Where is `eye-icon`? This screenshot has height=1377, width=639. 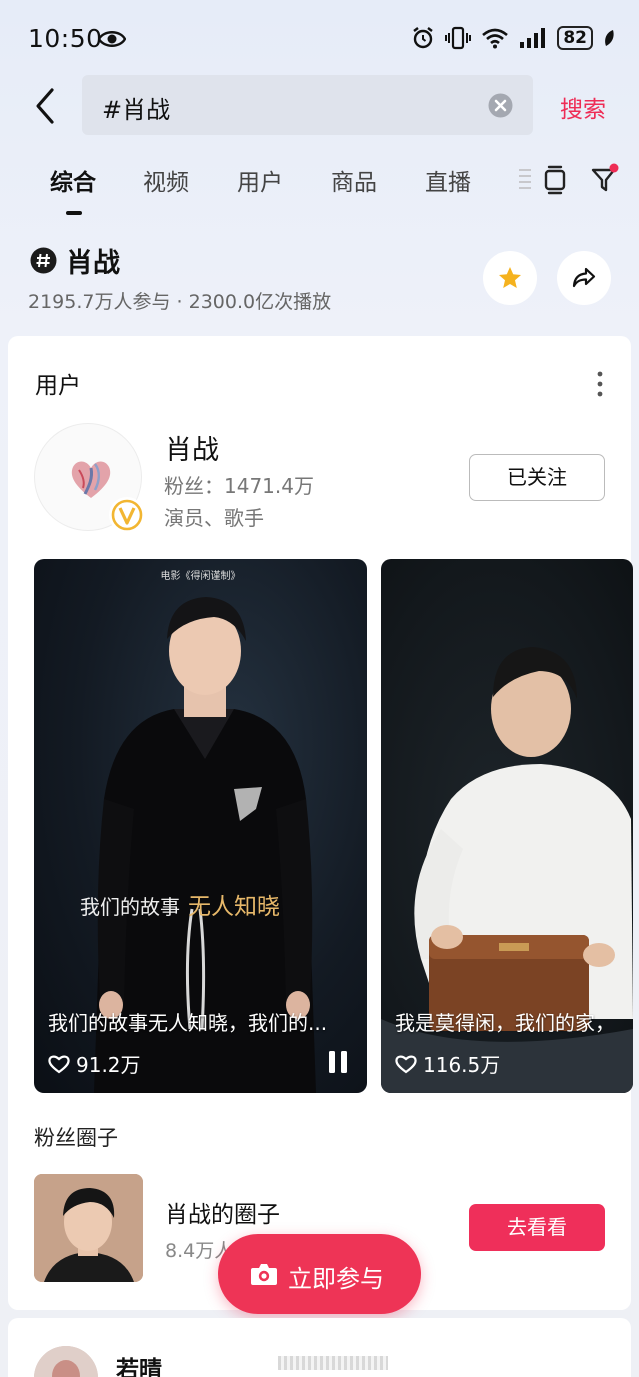
eye-icon is located at coordinates (112, 39).